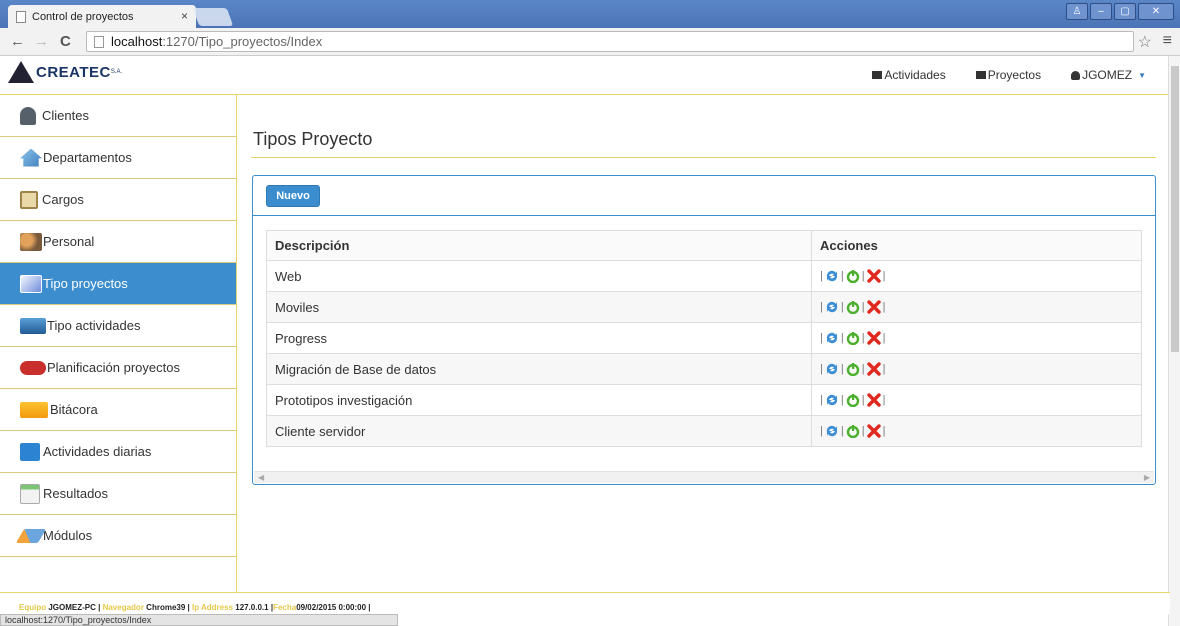 The width and height of the screenshot is (1180, 626). Describe the element at coordinates (65, 72) in the screenshot. I see `brand-logo: CREATEC S.A.` at that location.